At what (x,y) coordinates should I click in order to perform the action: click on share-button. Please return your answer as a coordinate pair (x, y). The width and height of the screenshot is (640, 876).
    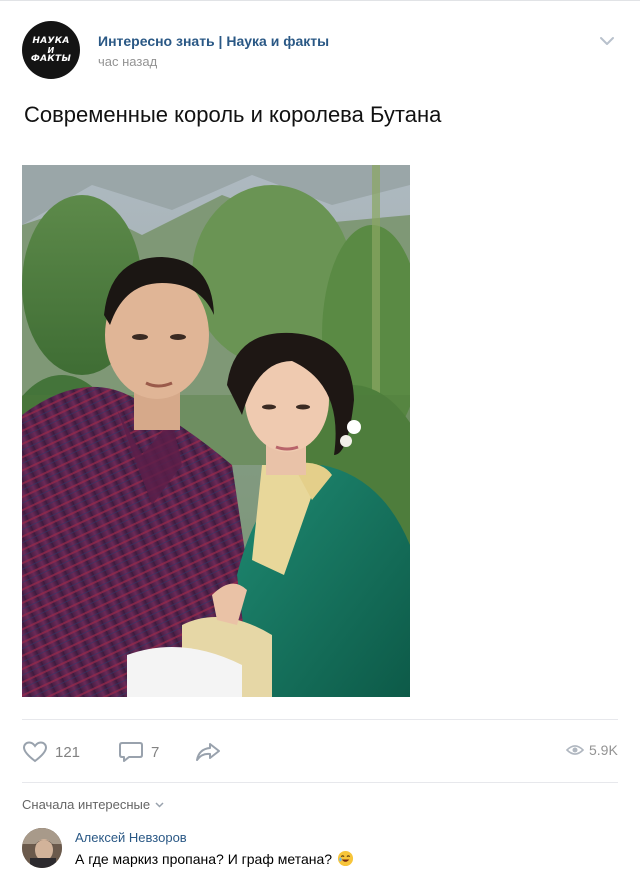
    Looking at the image, I should click on (208, 752).